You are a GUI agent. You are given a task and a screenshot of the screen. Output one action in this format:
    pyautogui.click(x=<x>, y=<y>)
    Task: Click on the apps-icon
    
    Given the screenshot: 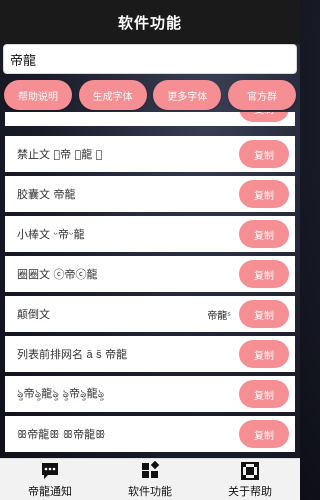 What is the action you would take?
    pyautogui.click(x=151, y=469)
    